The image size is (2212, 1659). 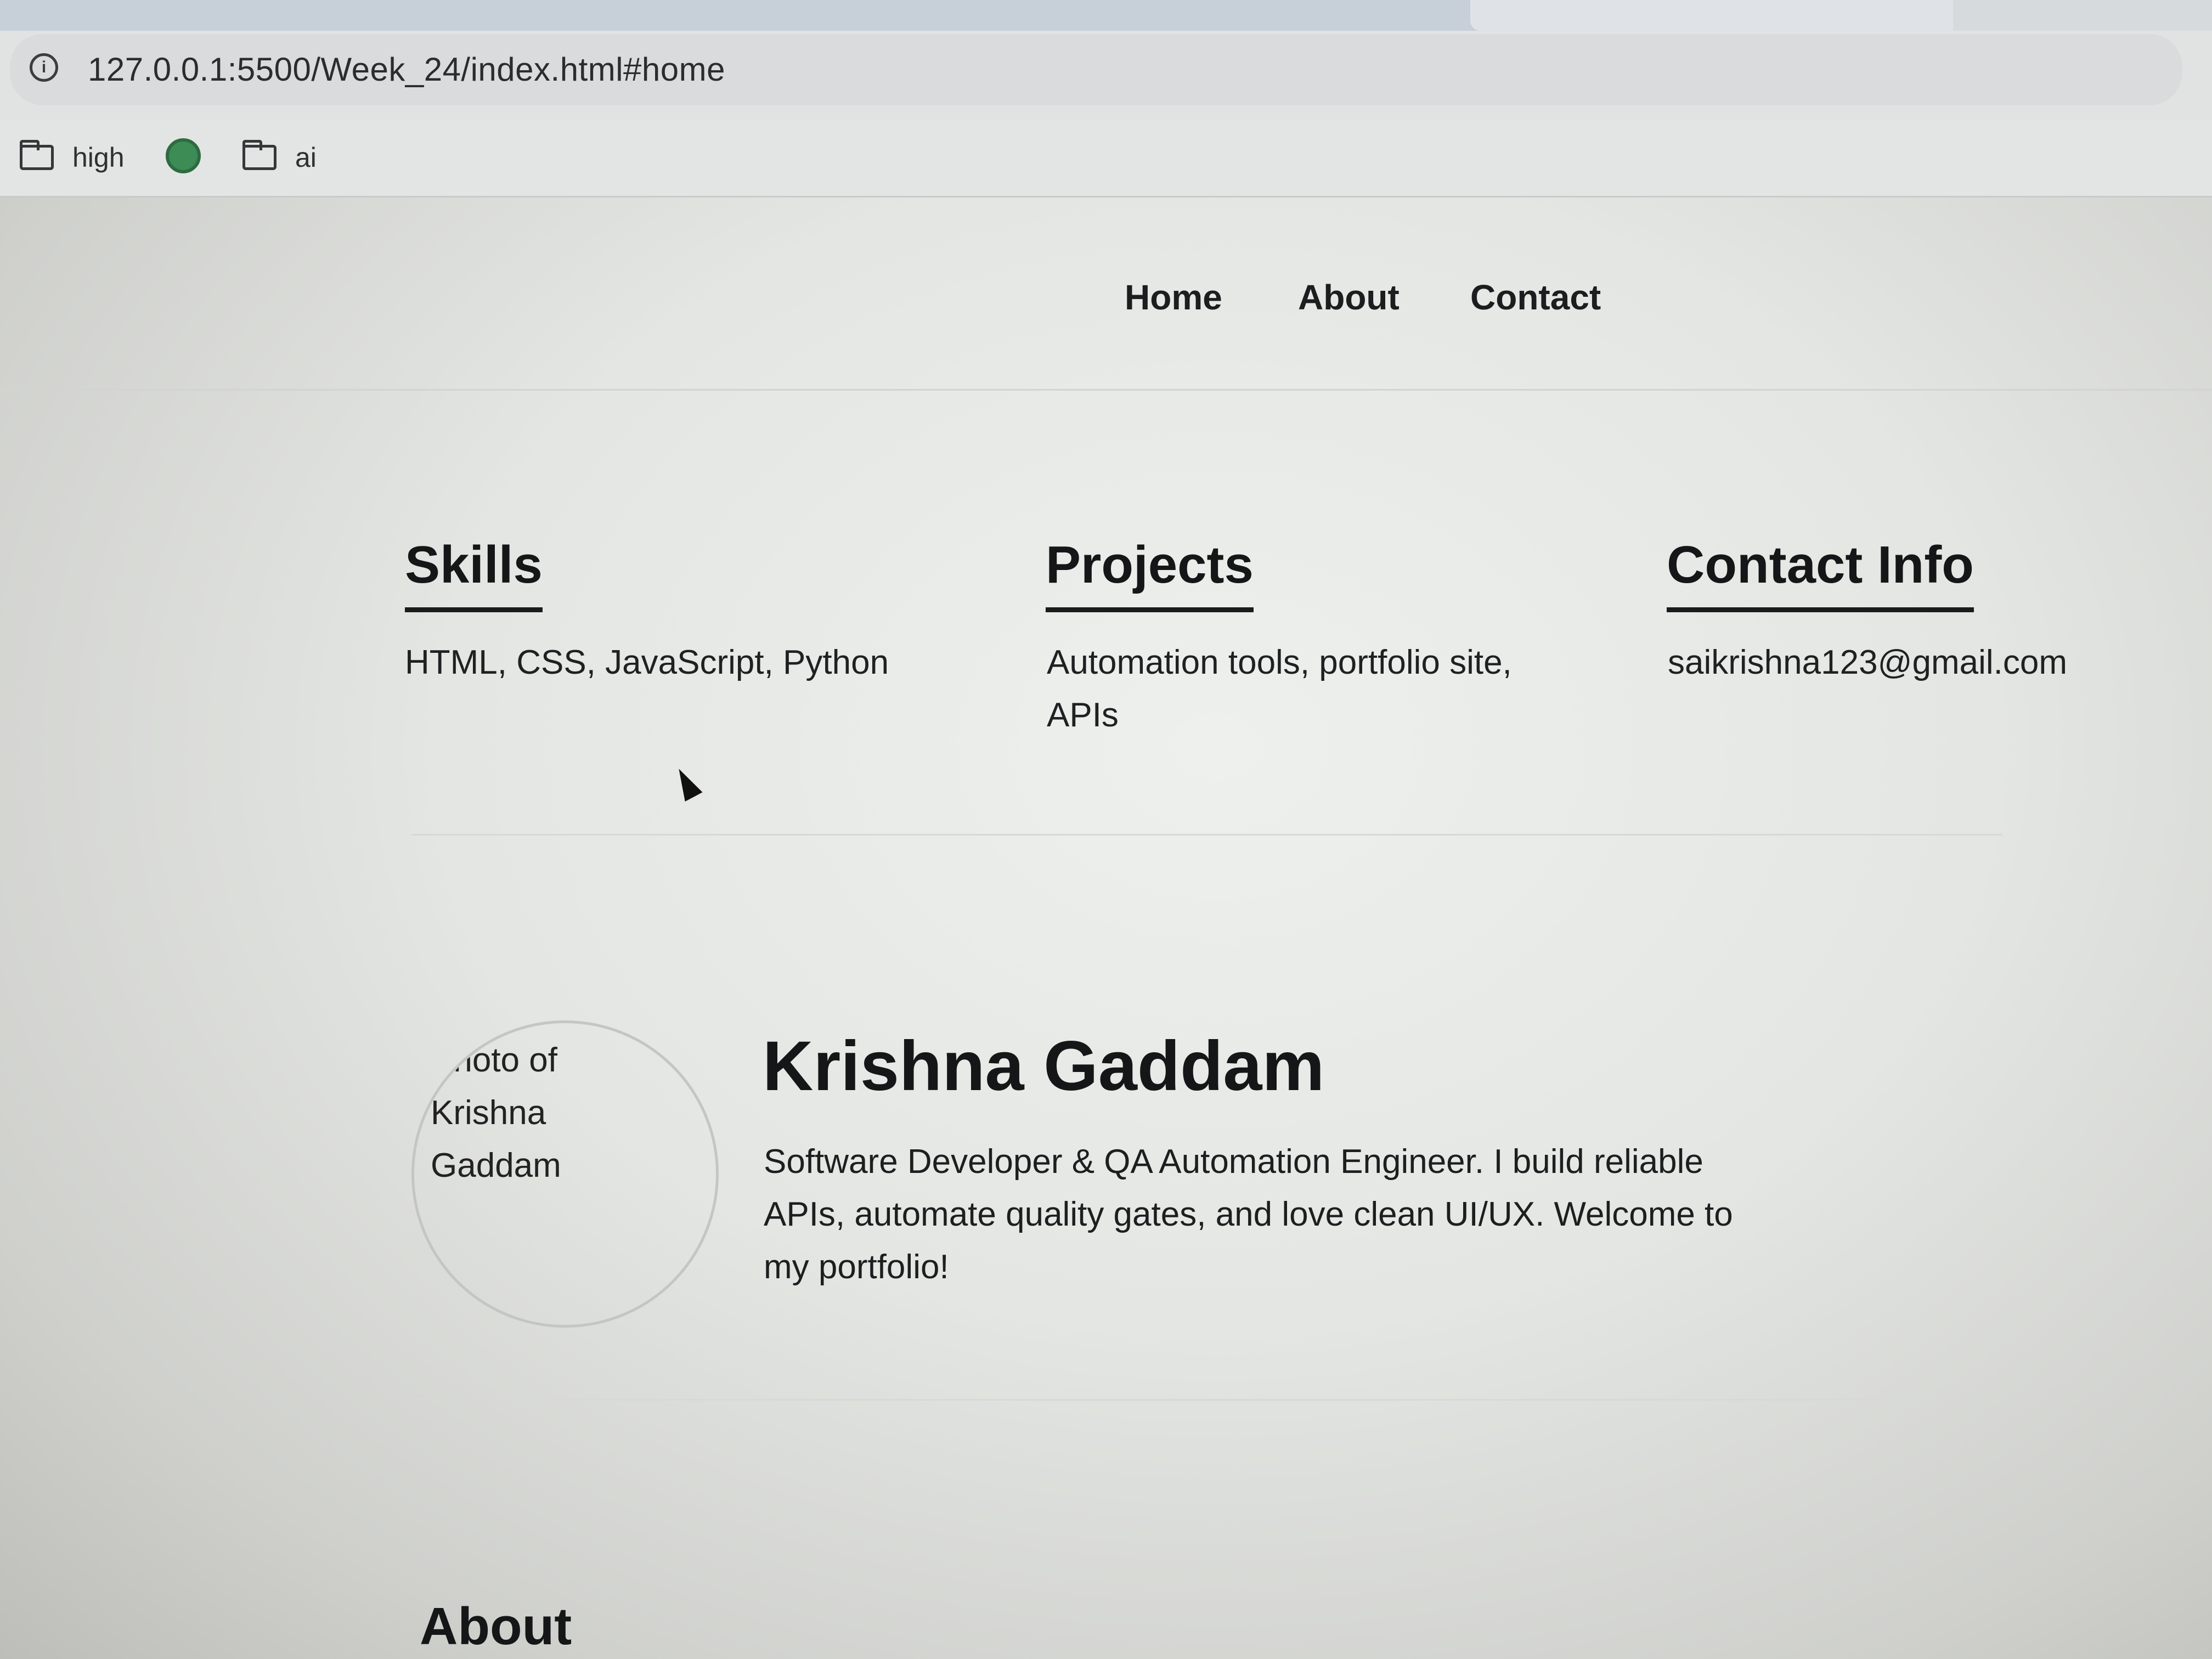 I want to click on nav-home-link: Home, so click(x=1173, y=297).